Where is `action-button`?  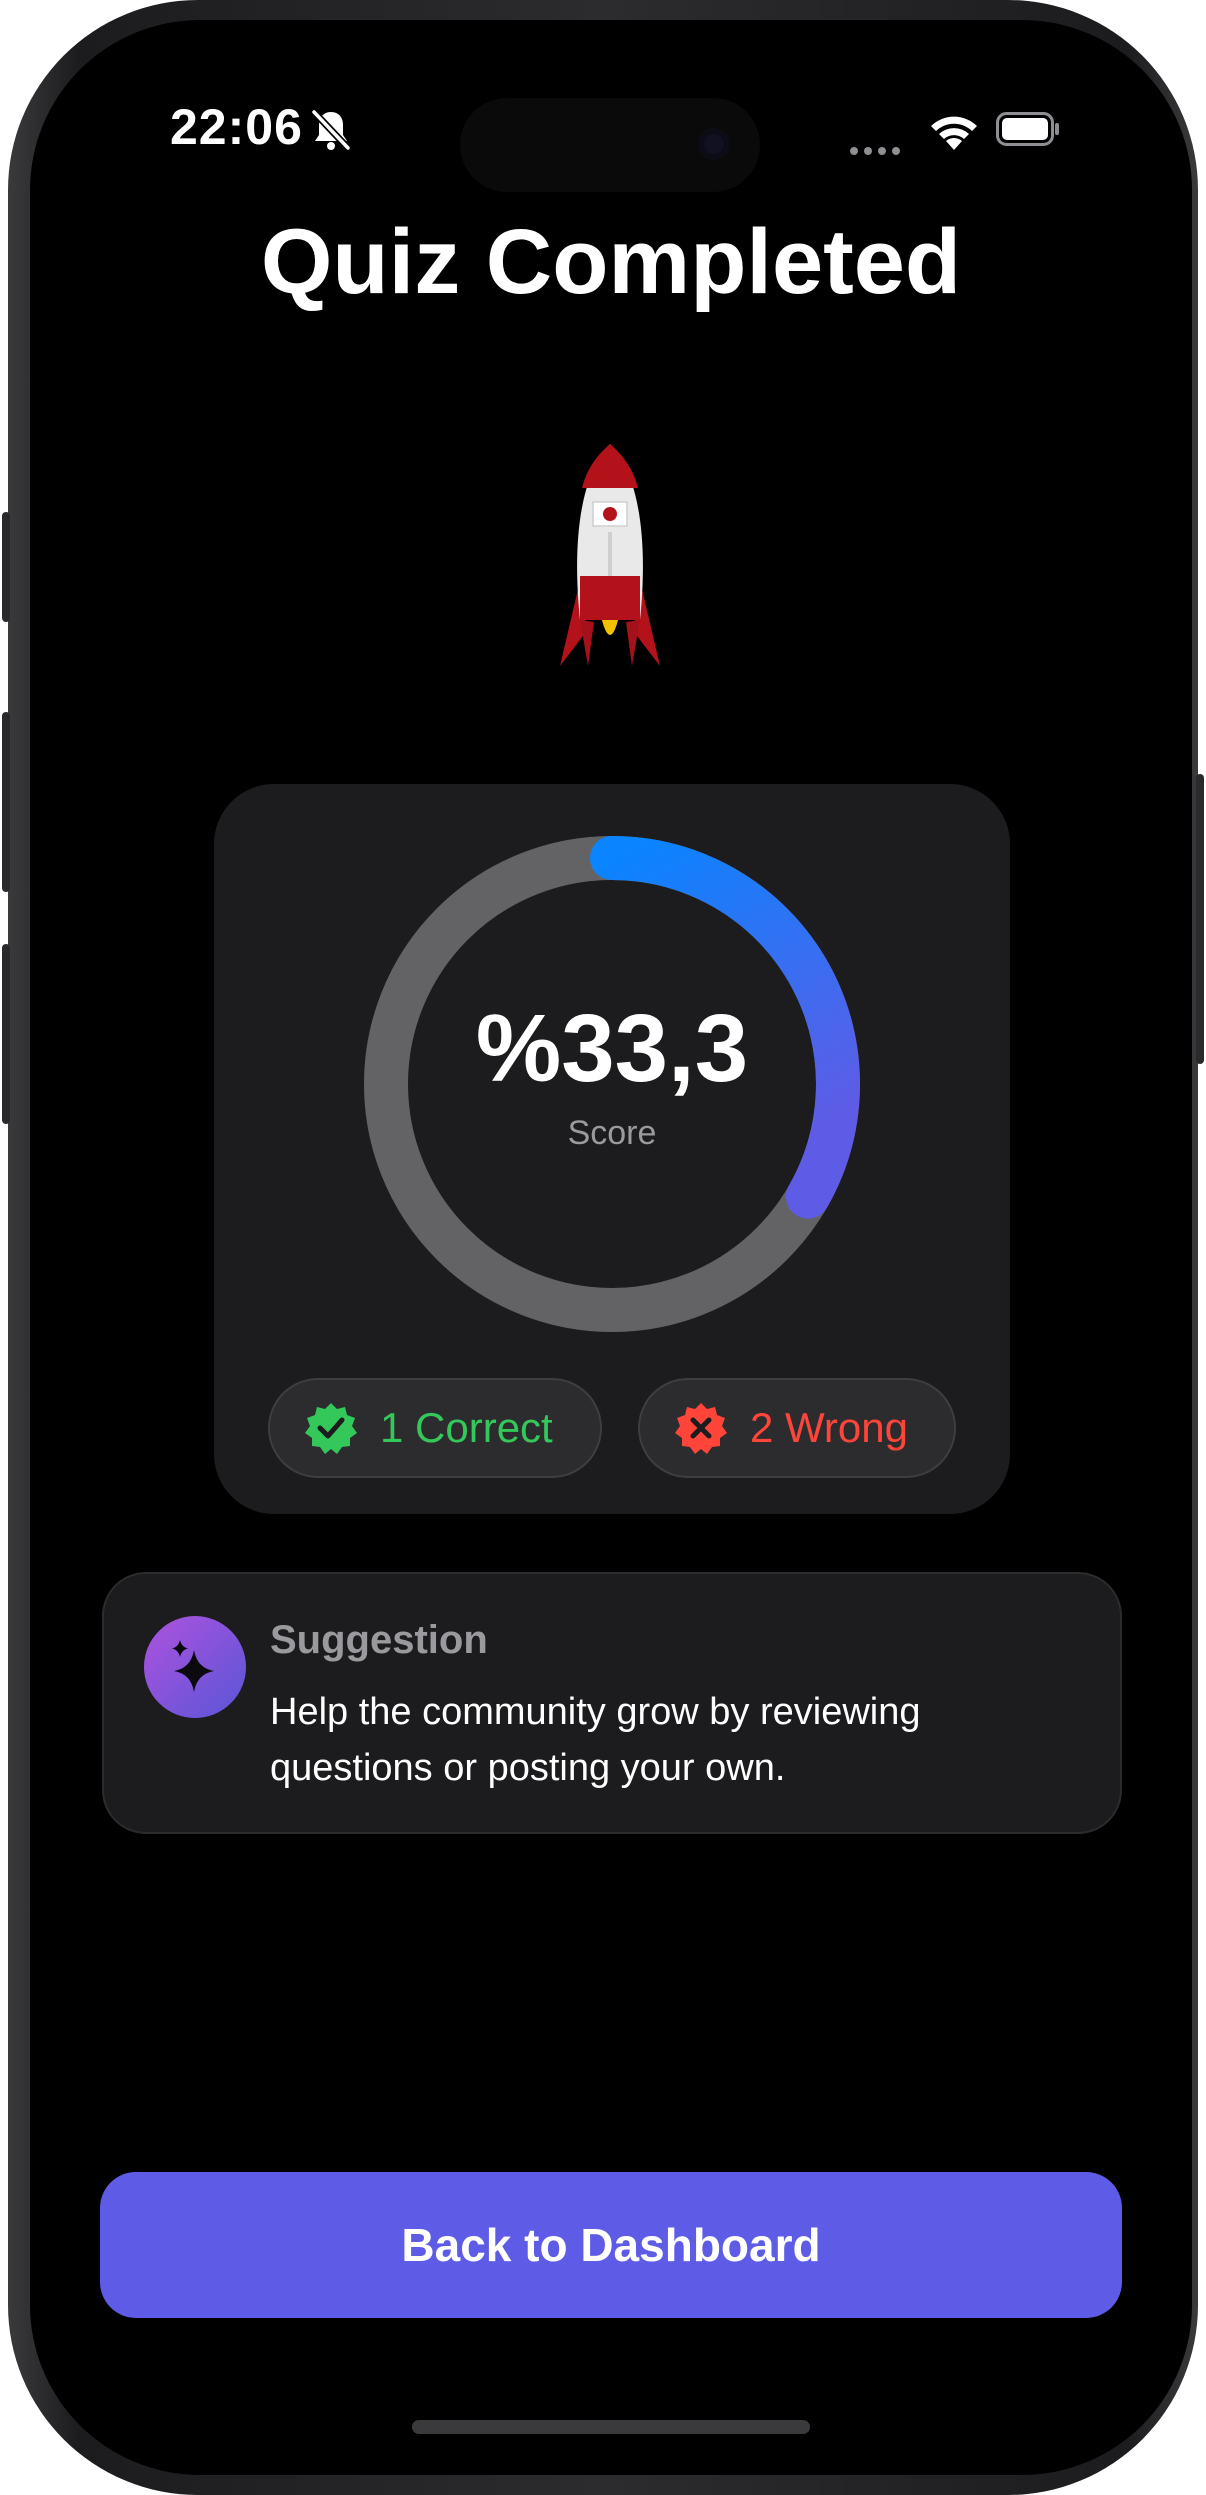 action-button is located at coordinates (6, 567).